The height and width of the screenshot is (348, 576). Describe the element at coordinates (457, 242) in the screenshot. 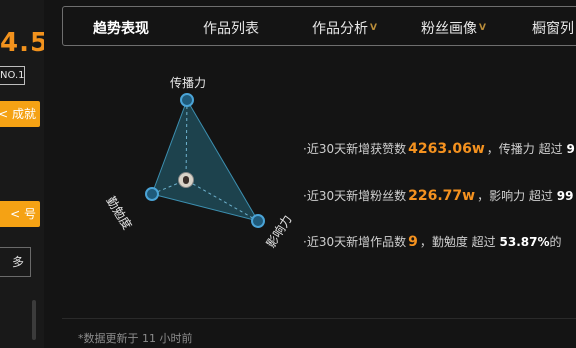

I see `stat-works-middle: ，勤勉度 超过` at that location.